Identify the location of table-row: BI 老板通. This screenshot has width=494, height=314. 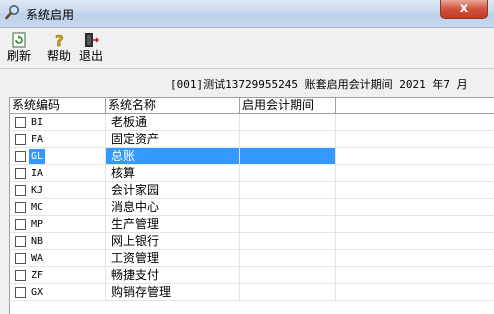
(252, 122).